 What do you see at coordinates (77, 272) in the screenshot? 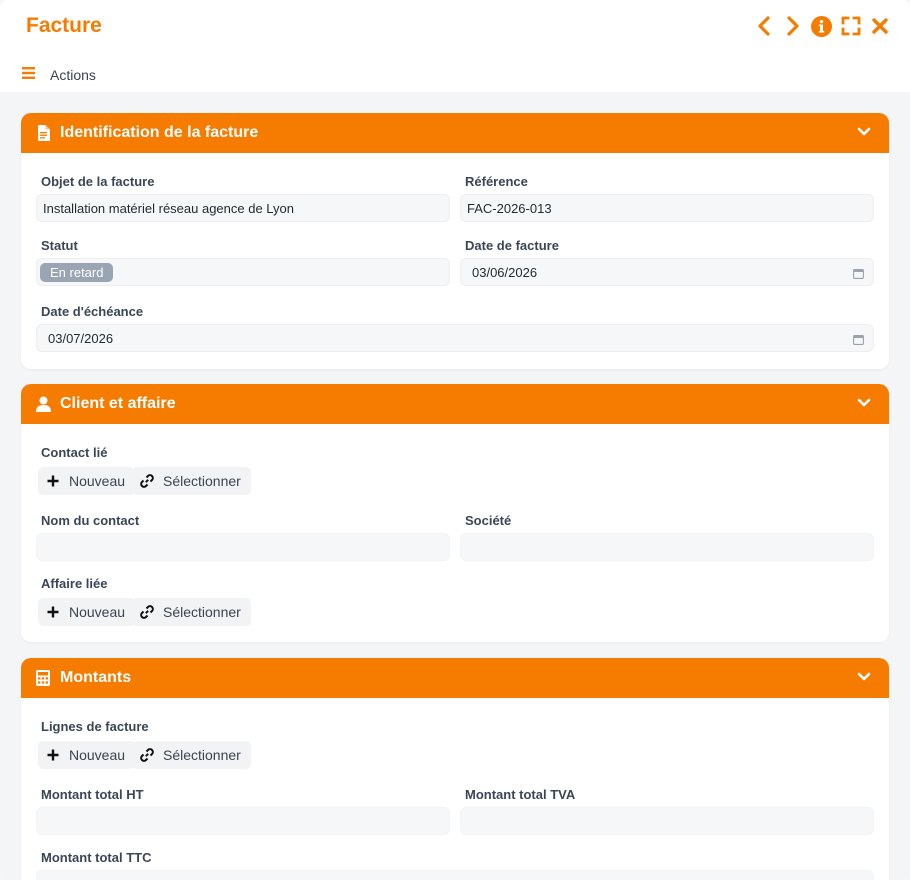
I see `status-badge: En retard` at bounding box center [77, 272].